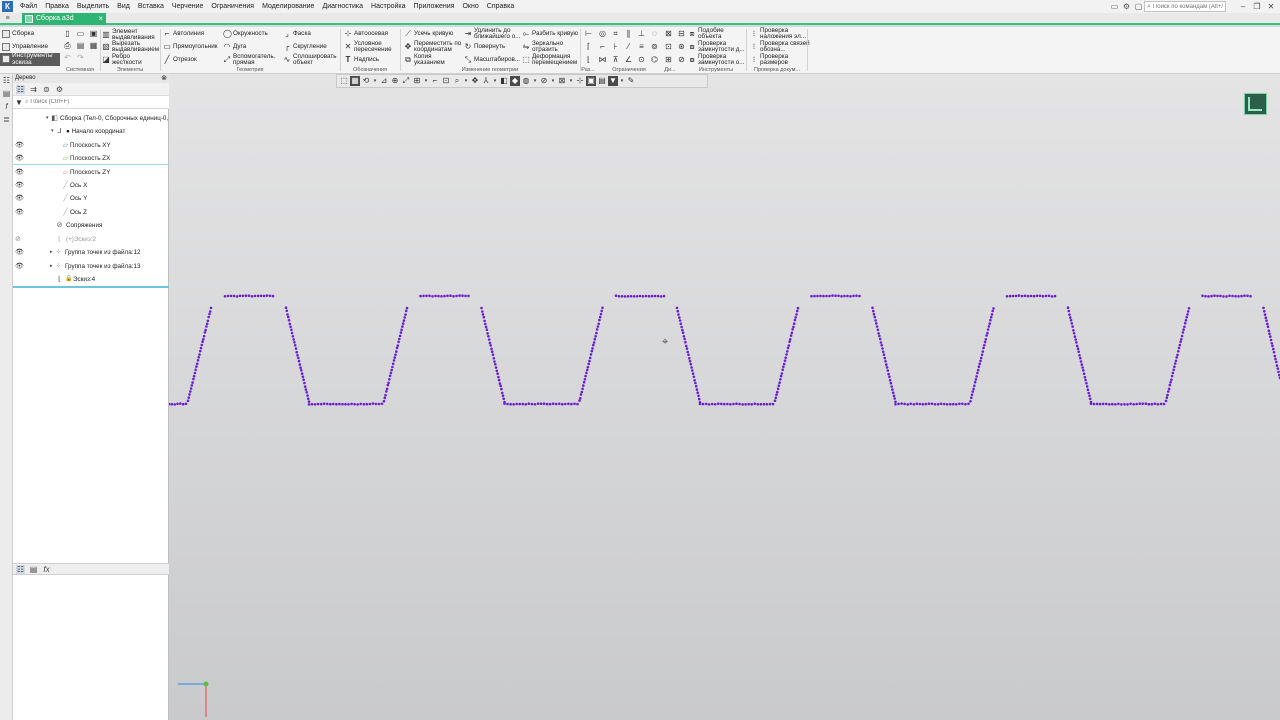  I want to click on filter-view-icon: ⊜, so click(46, 89).